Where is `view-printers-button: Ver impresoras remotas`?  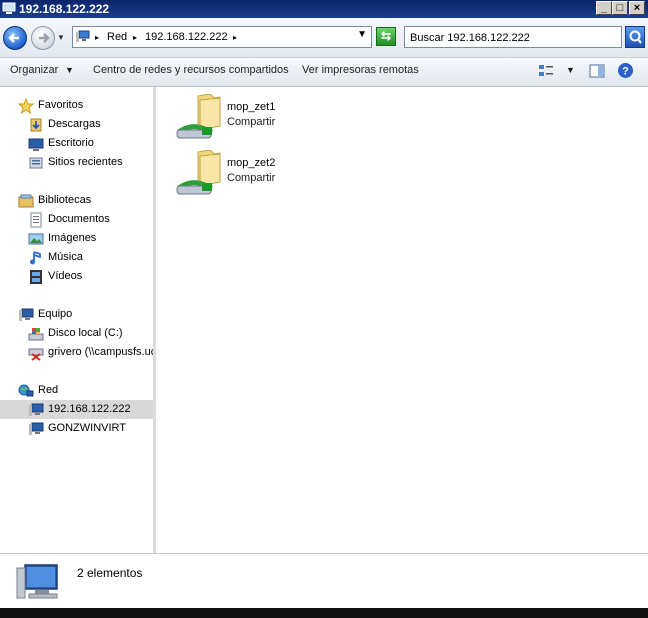 view-printers-button: Ver impresoras remotas is located at coordinates (360, 70).